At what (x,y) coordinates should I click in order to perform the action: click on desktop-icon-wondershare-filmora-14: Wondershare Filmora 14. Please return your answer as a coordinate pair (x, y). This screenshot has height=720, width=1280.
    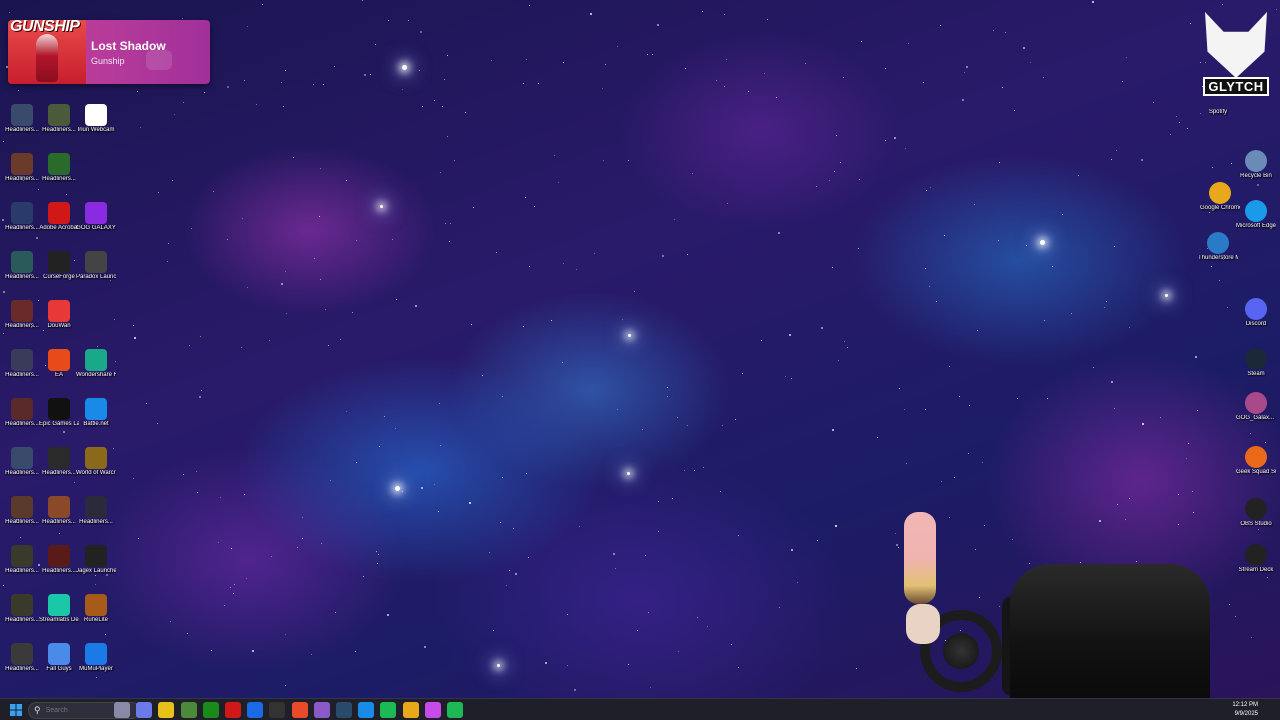
    Looking at the image, I should click on (96, 364).